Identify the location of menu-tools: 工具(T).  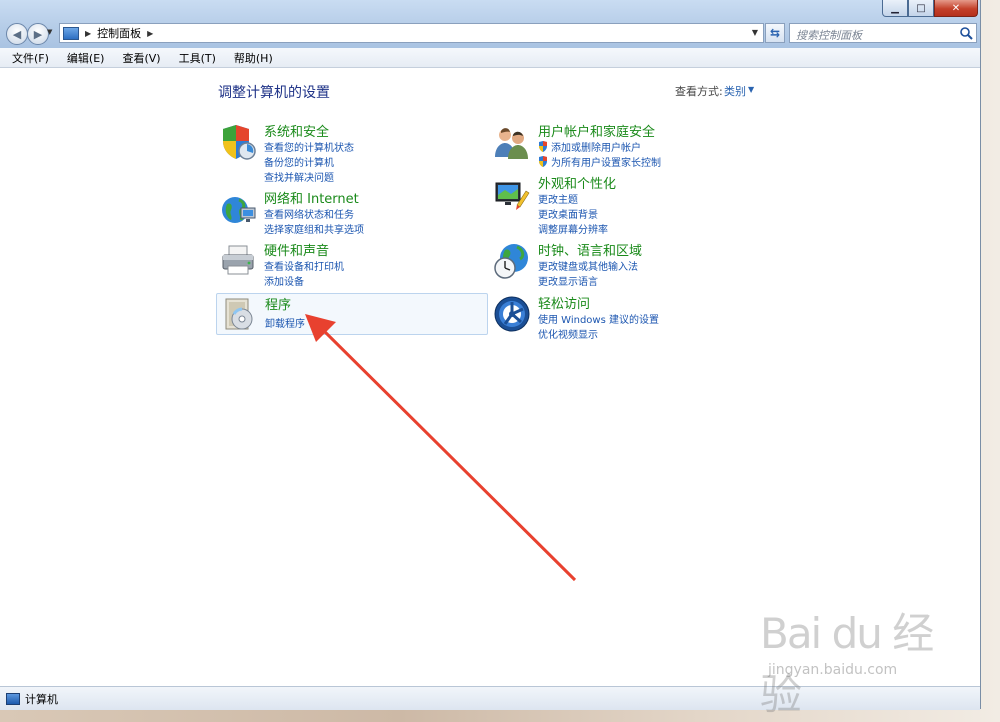
(196, 58).